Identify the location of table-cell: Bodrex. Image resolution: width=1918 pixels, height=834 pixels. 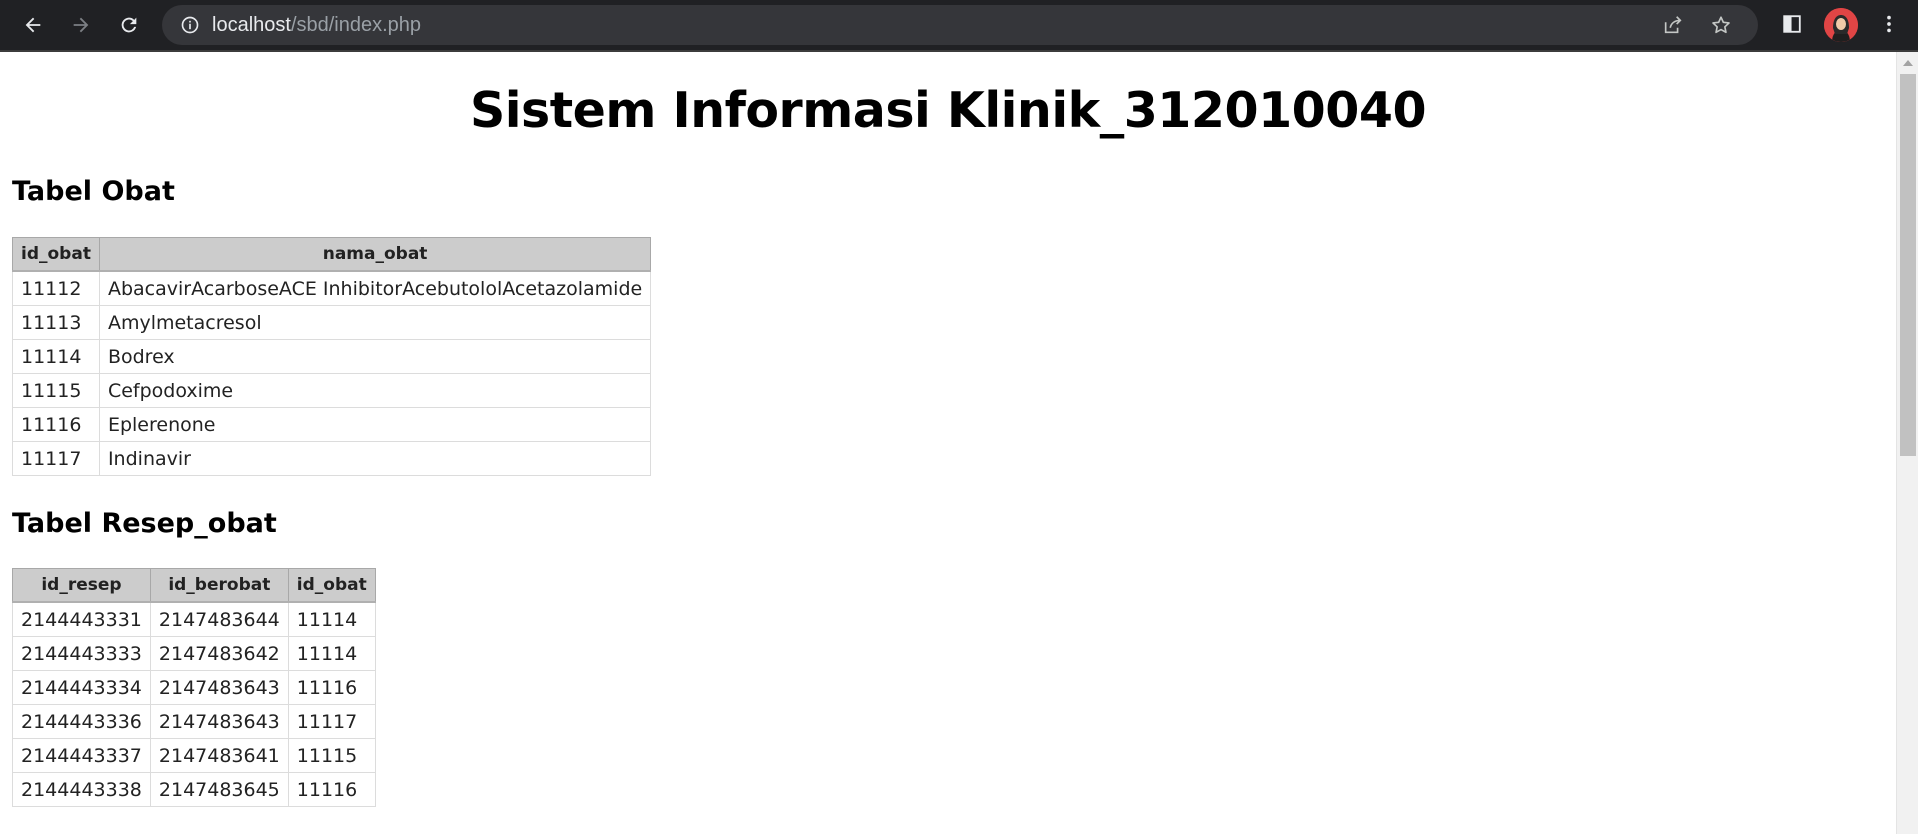
(375, 356).